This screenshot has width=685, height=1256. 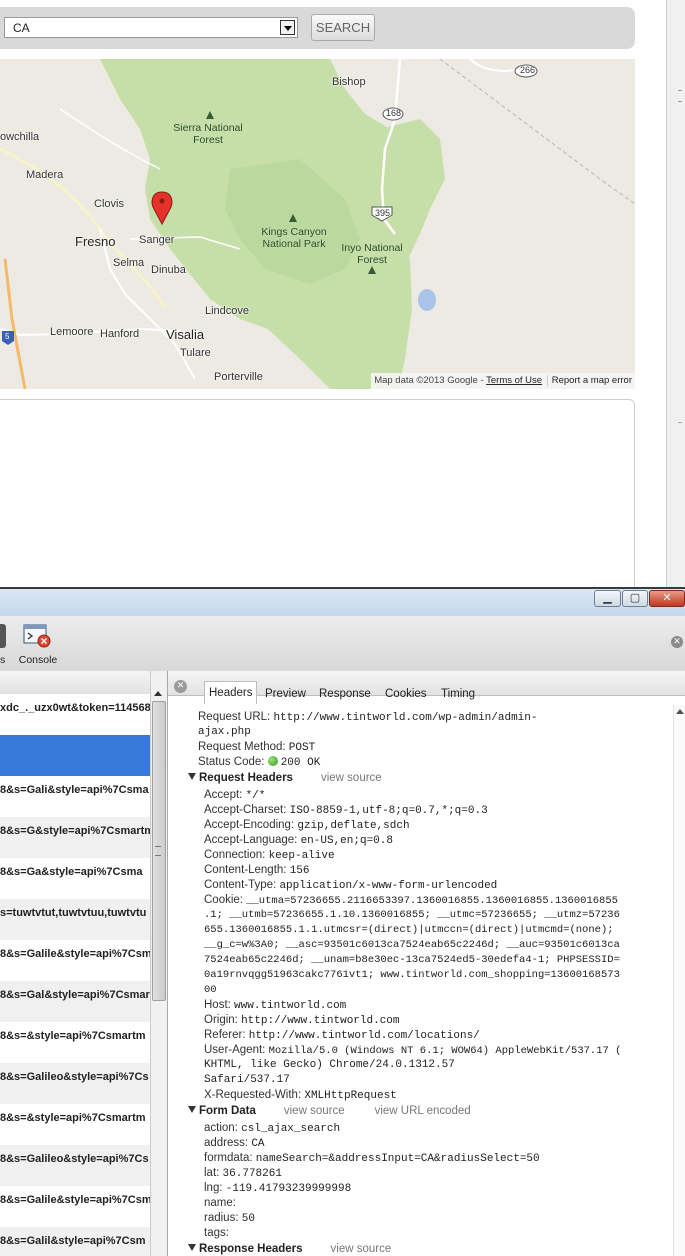 What do you see at coordinates (289, 1249) in the screenshot?
I see `response-headers-section: Response Headers view source` at bounding box center [289, 1249].